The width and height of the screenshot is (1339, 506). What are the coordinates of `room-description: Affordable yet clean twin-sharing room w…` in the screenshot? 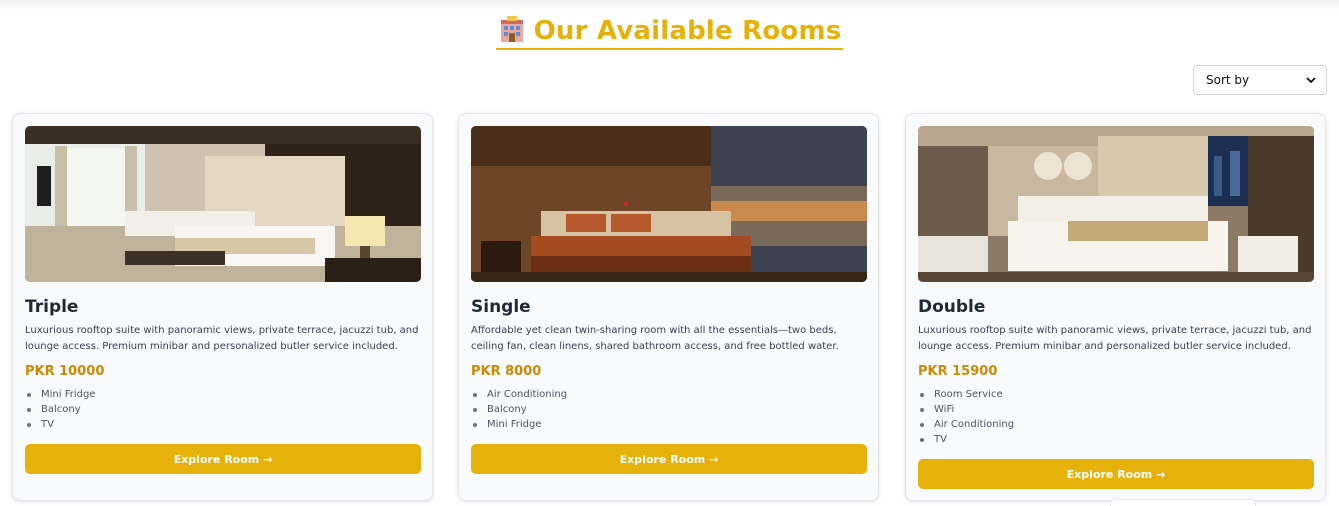 It's located at (655, 338).